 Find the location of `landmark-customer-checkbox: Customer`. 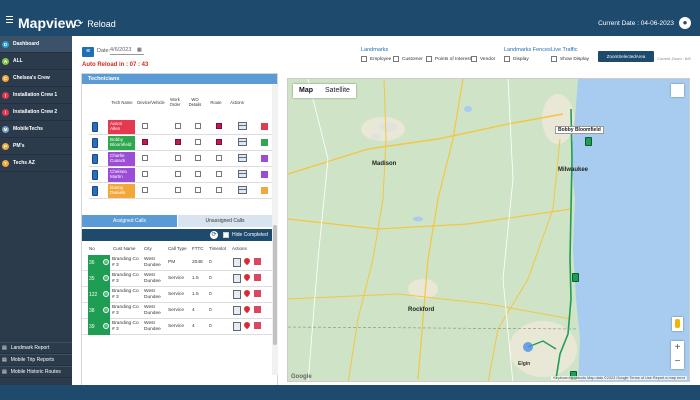

landmark-customer-checkbox: Customer is located at coordinates (408, 59).